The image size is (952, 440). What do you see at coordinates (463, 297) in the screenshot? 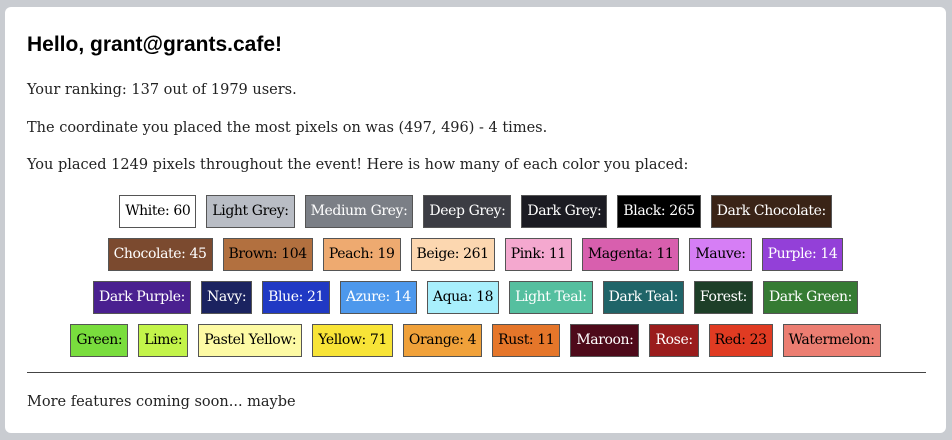
I see `color-count-badge: Aqua: 18` at bounding box center [463, 297].